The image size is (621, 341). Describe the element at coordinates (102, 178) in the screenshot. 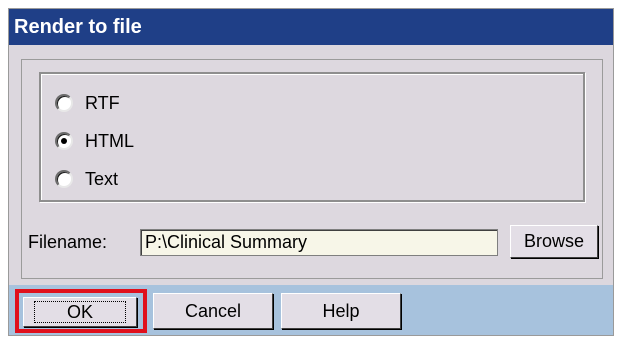

I see `radio-label-text: Text` at that location.